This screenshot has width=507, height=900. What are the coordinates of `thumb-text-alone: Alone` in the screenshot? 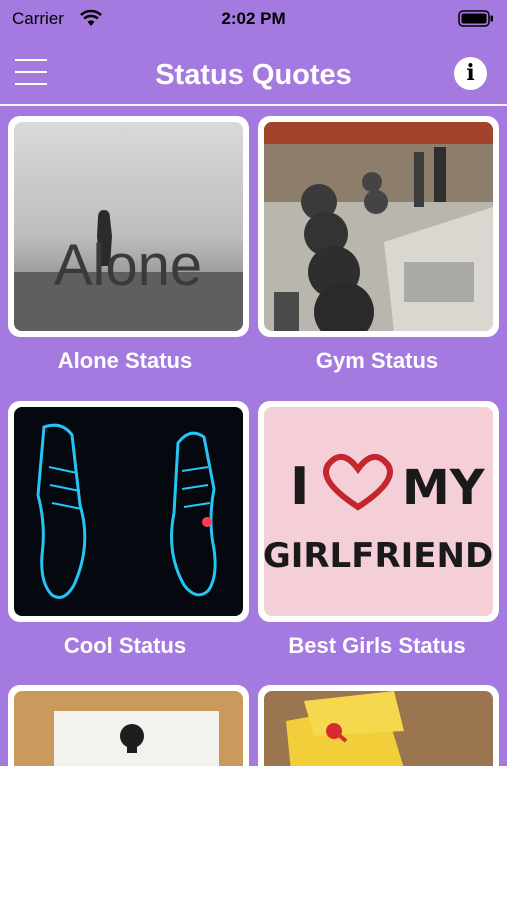 It's located at (128, 265).